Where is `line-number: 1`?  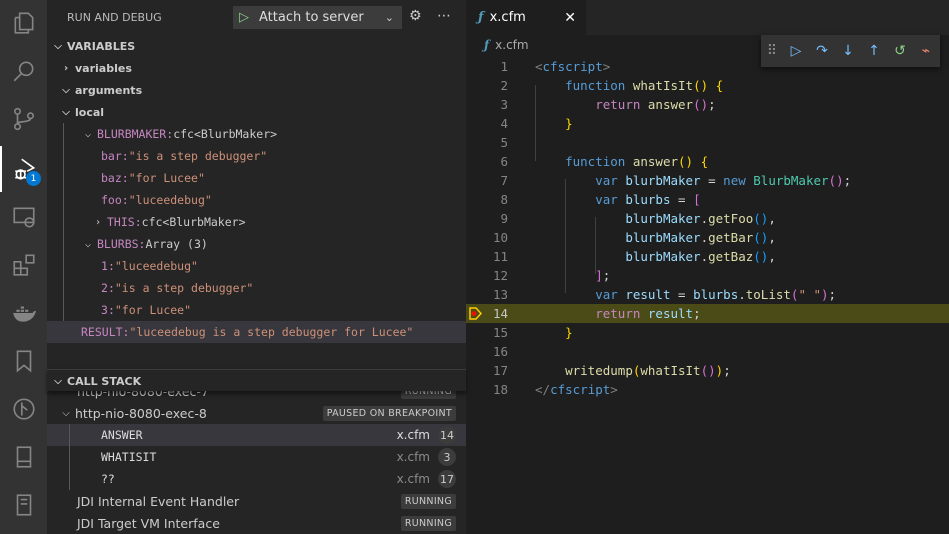 line-number: 1 is located at coordinates (504, 66).